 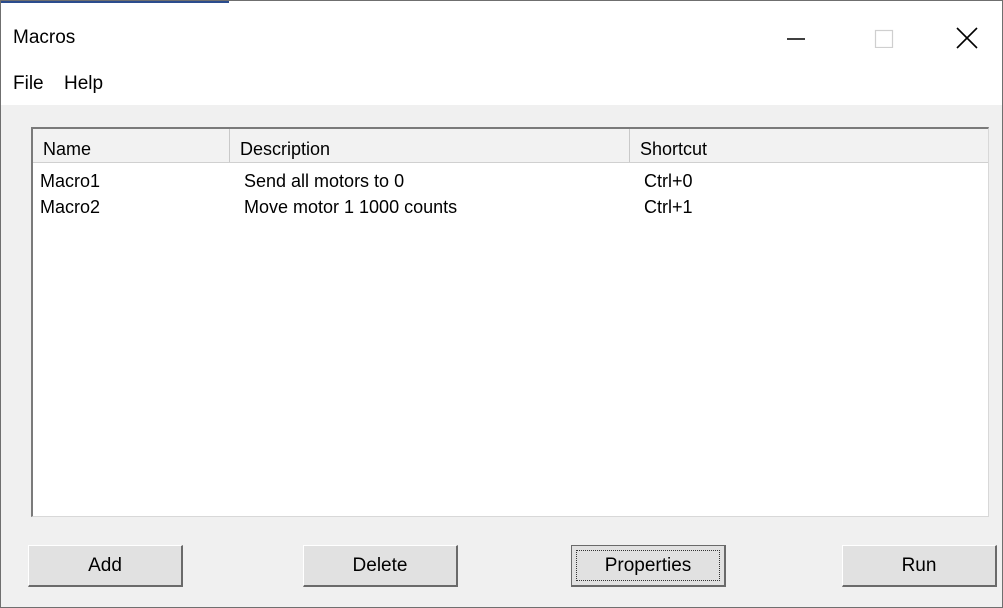 What do you see at coordinates (501, 32) in the screenshot?
I see `title-bar: Macros` at bounding box center [501, 32].